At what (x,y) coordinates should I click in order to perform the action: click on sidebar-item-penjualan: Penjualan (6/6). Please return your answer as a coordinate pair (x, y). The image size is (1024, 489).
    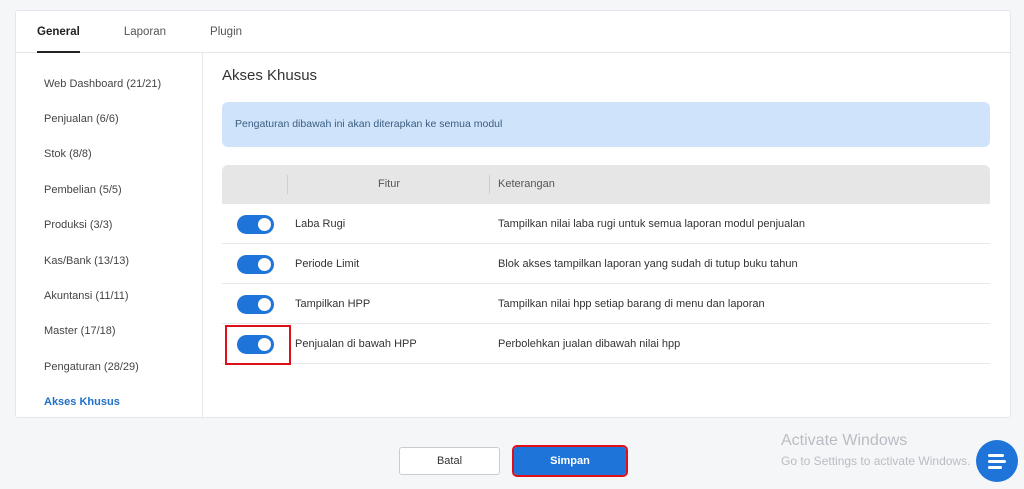
    Looking at the image, I should click on (81, 119).